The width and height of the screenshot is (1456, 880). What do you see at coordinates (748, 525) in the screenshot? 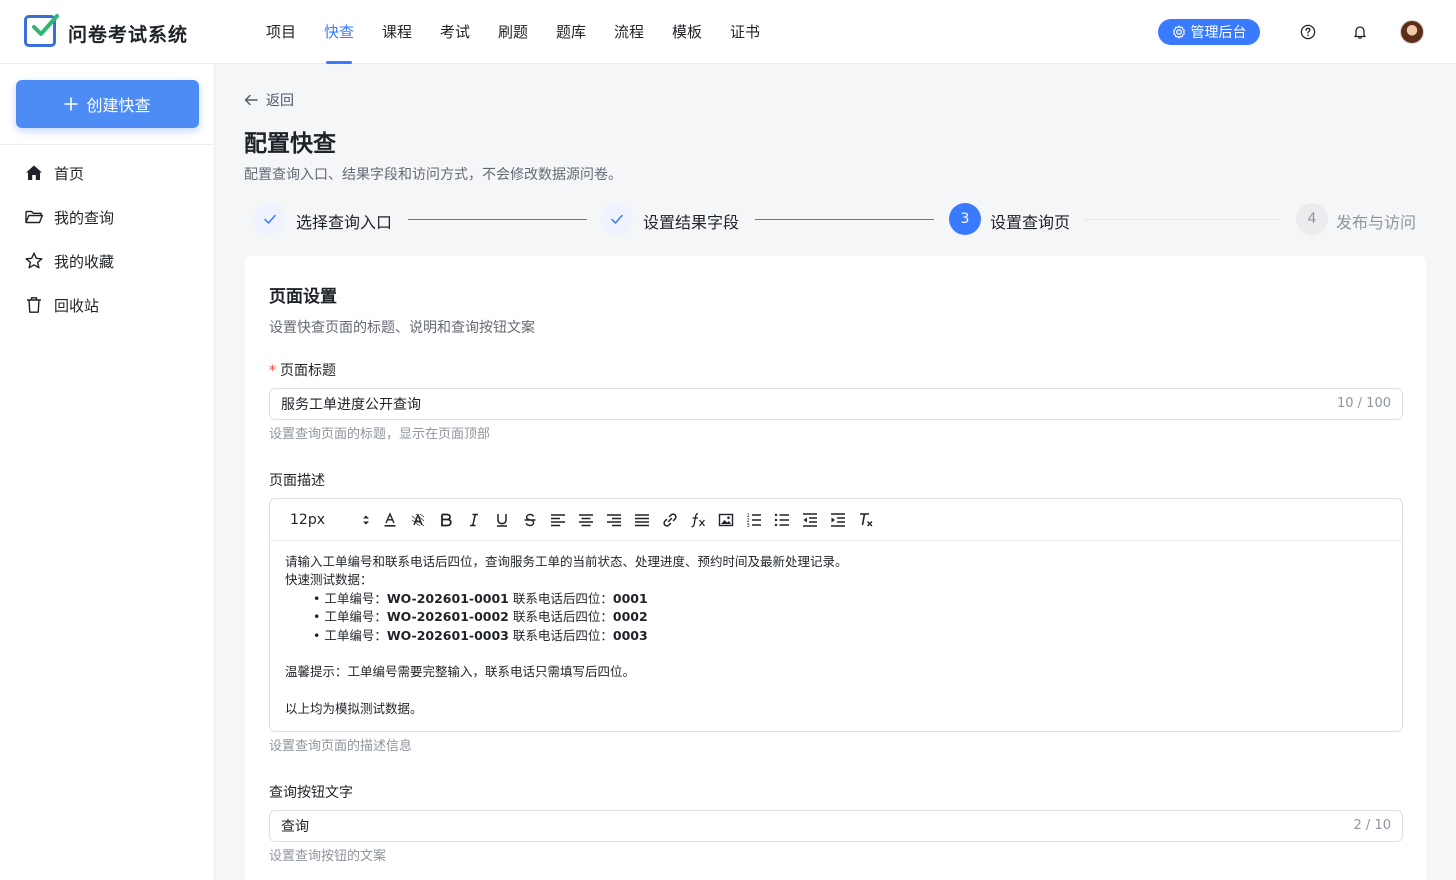
I see `svg-text: 3` at bounding box center [748, 525].